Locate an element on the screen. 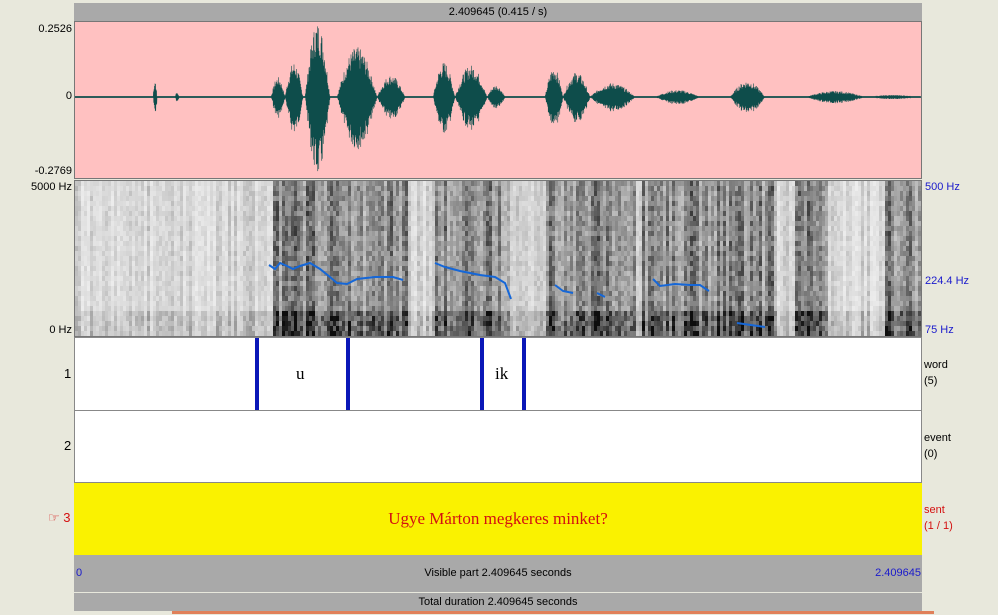 Image resolution: width=998 pixels, height=615 pixels. tier-event is located at coordinates (498, 446).